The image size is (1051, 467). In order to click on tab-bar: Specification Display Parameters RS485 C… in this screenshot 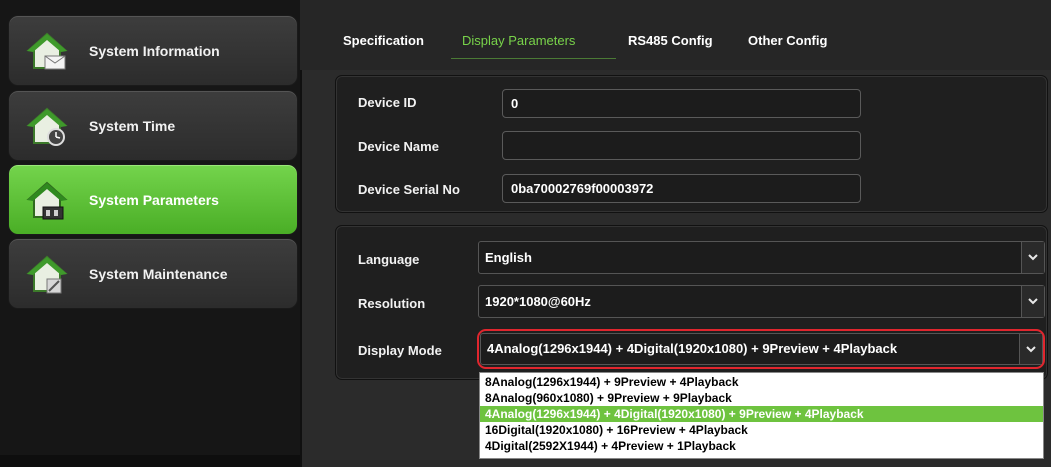, I will do `click(675, 35)`.